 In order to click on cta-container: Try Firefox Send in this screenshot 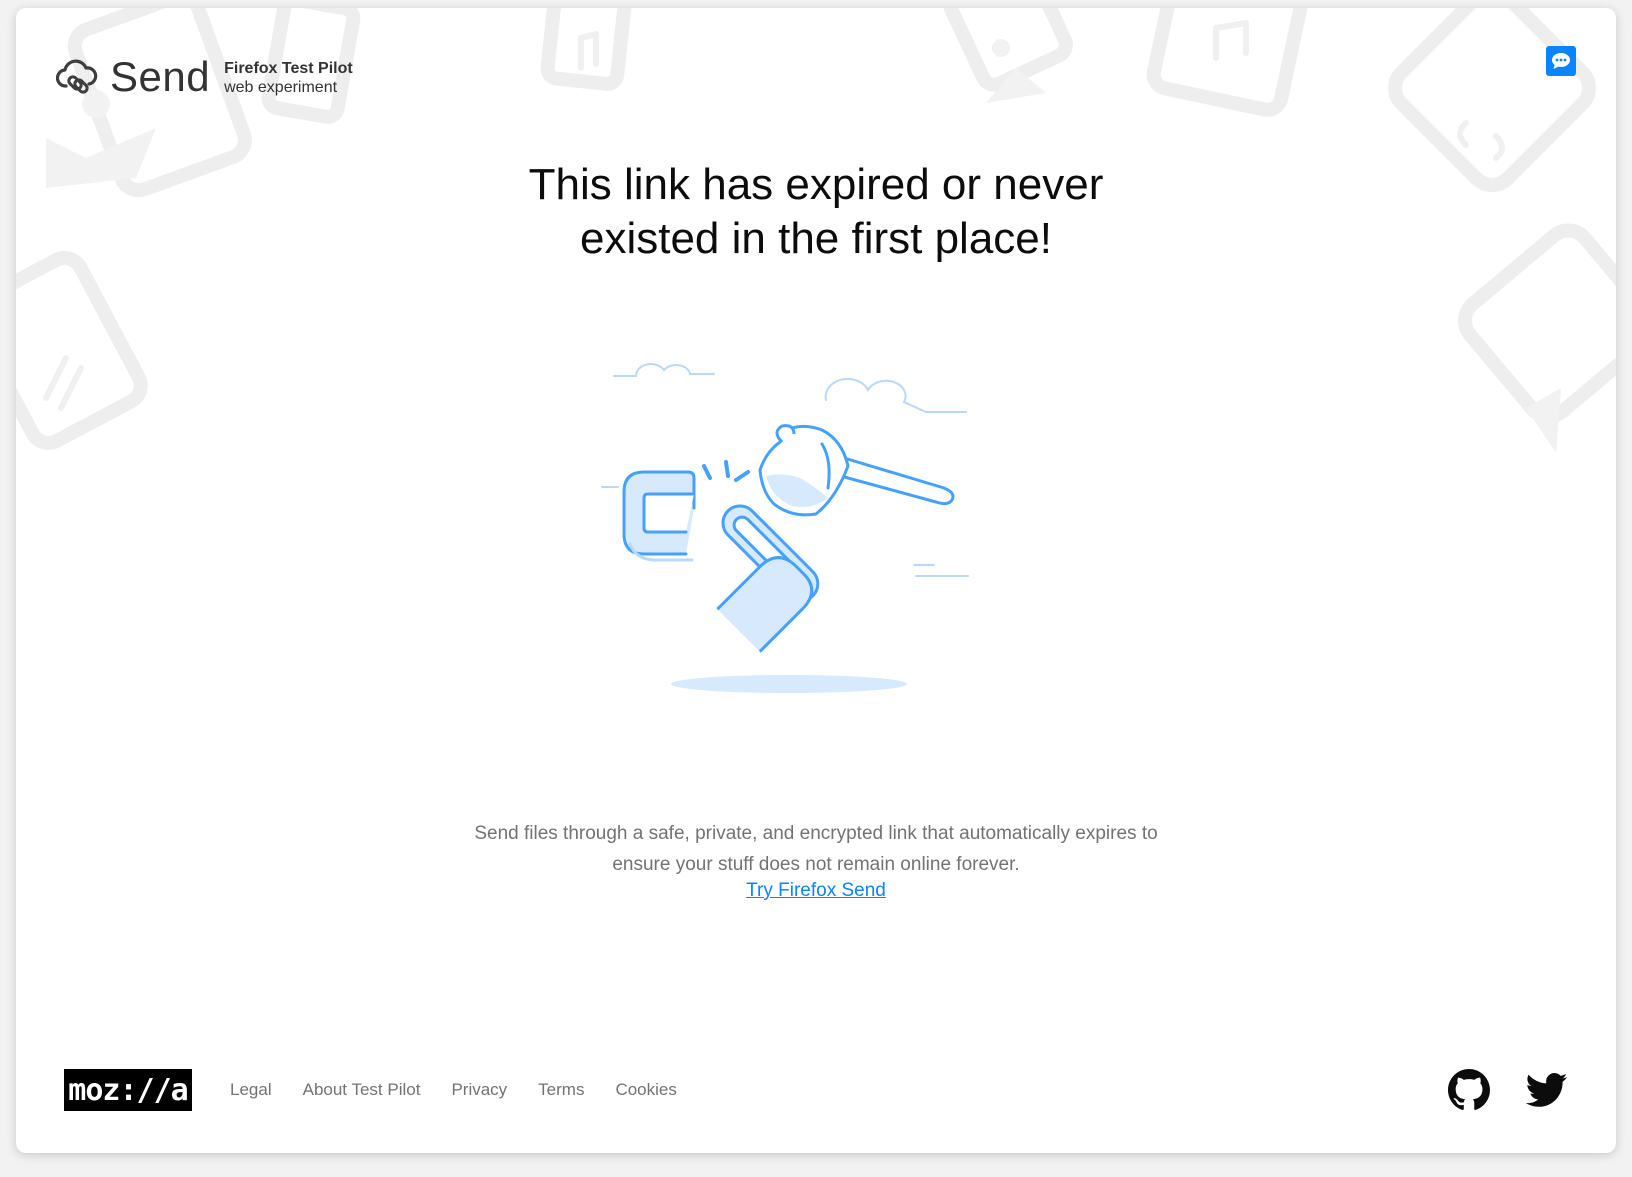, I will do `click(816, 891)`.